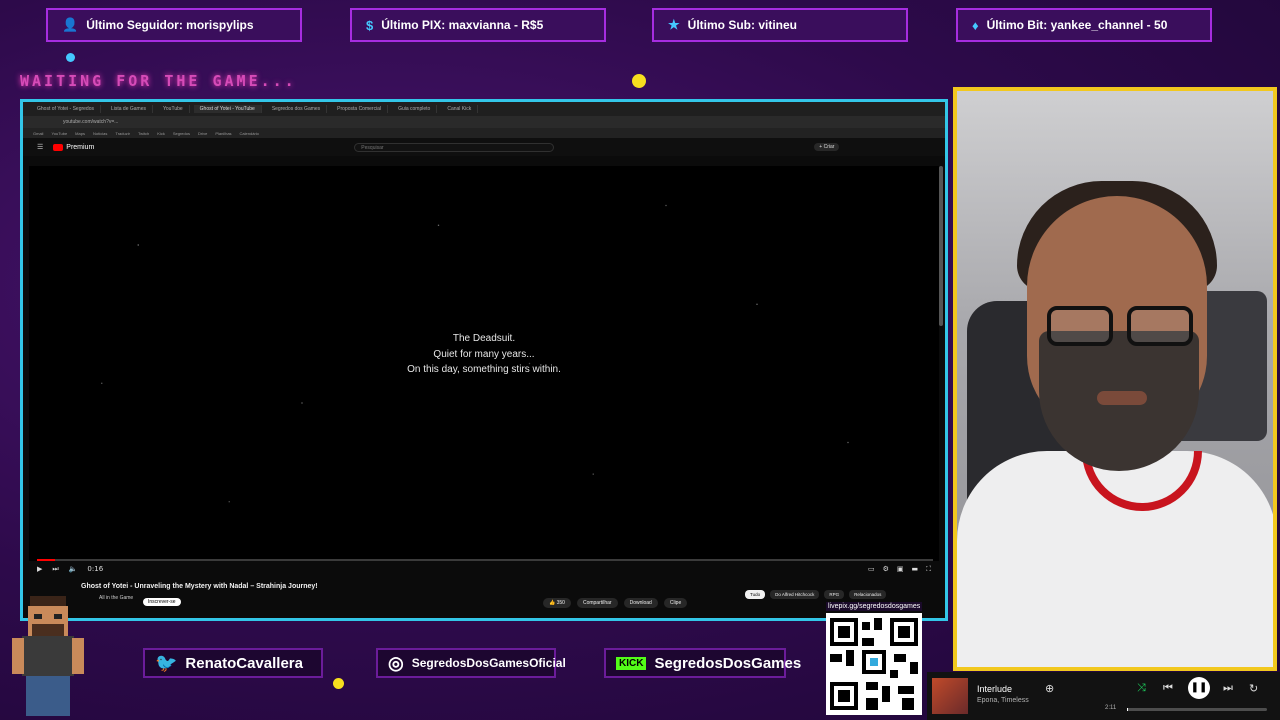 This screenshot has height=720, width=1280. I want to click on page-scrollbar, so click(941, 246).